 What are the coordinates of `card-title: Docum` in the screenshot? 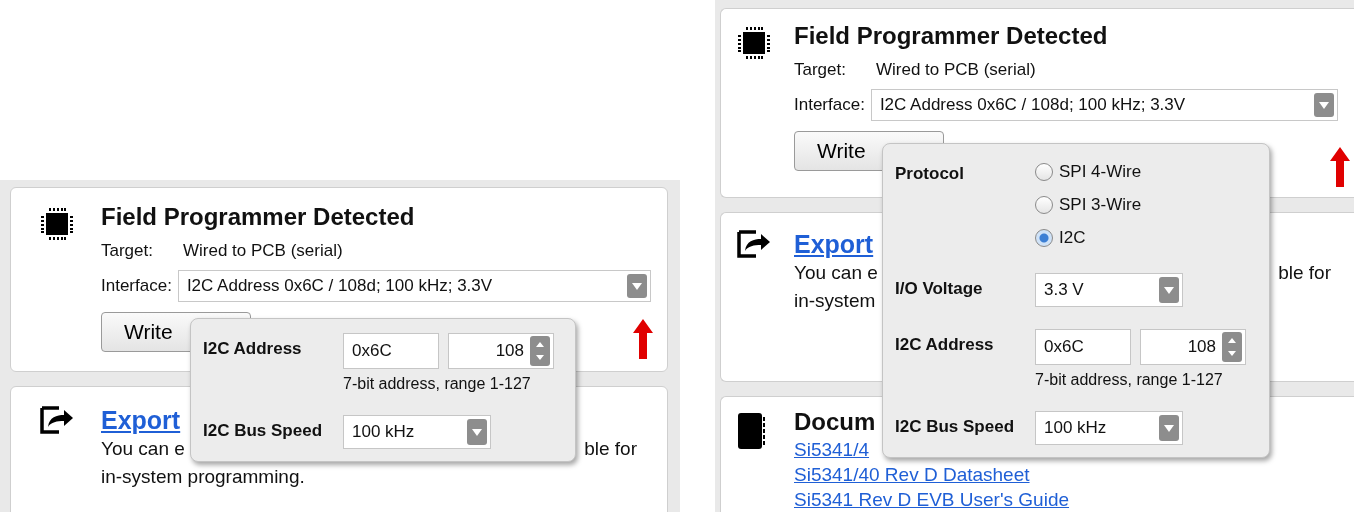 It's located at (835, 422).